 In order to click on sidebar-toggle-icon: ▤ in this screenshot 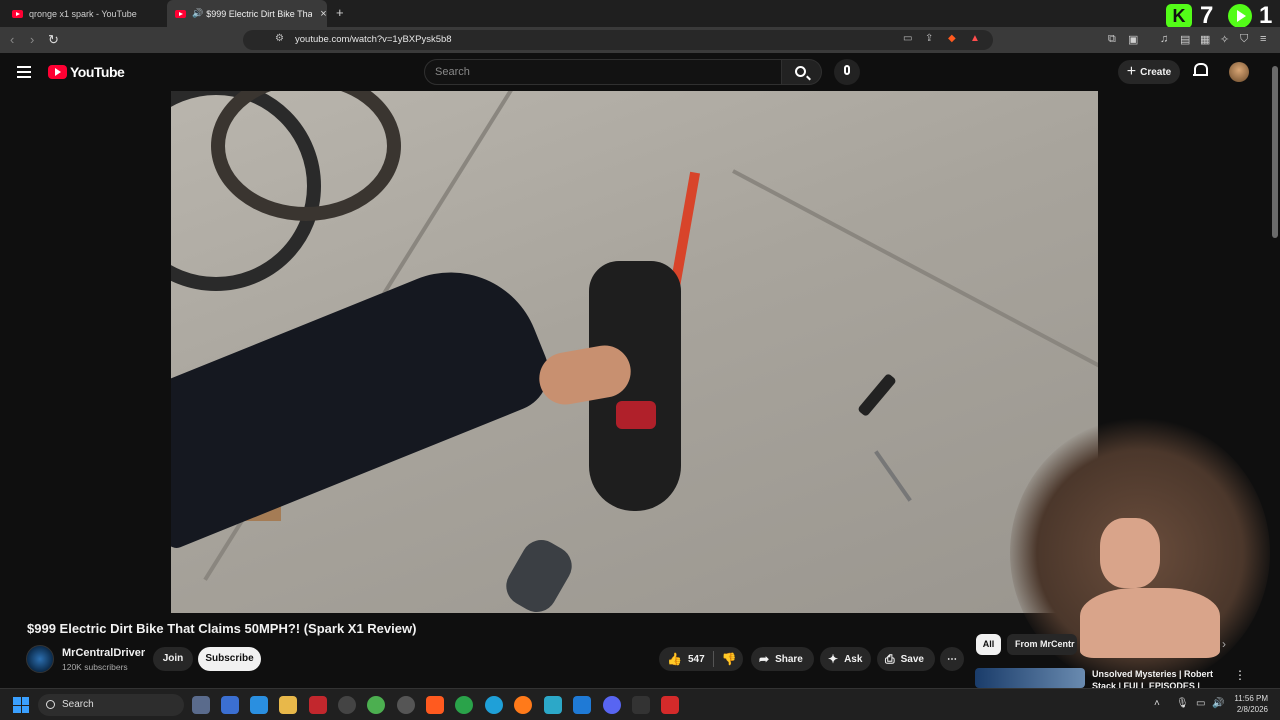, I will do `click(1185, 39)`.